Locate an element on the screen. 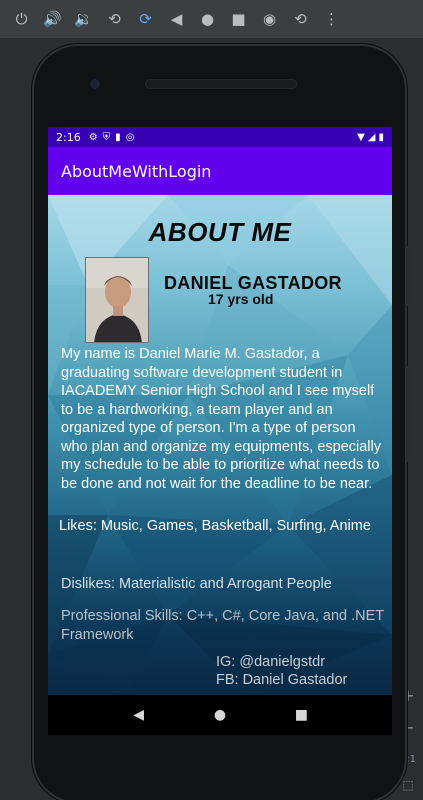 The width and height of the screenshot is (423, 800). profile-age: 17 yrs old is located at coordinates (241, 299).